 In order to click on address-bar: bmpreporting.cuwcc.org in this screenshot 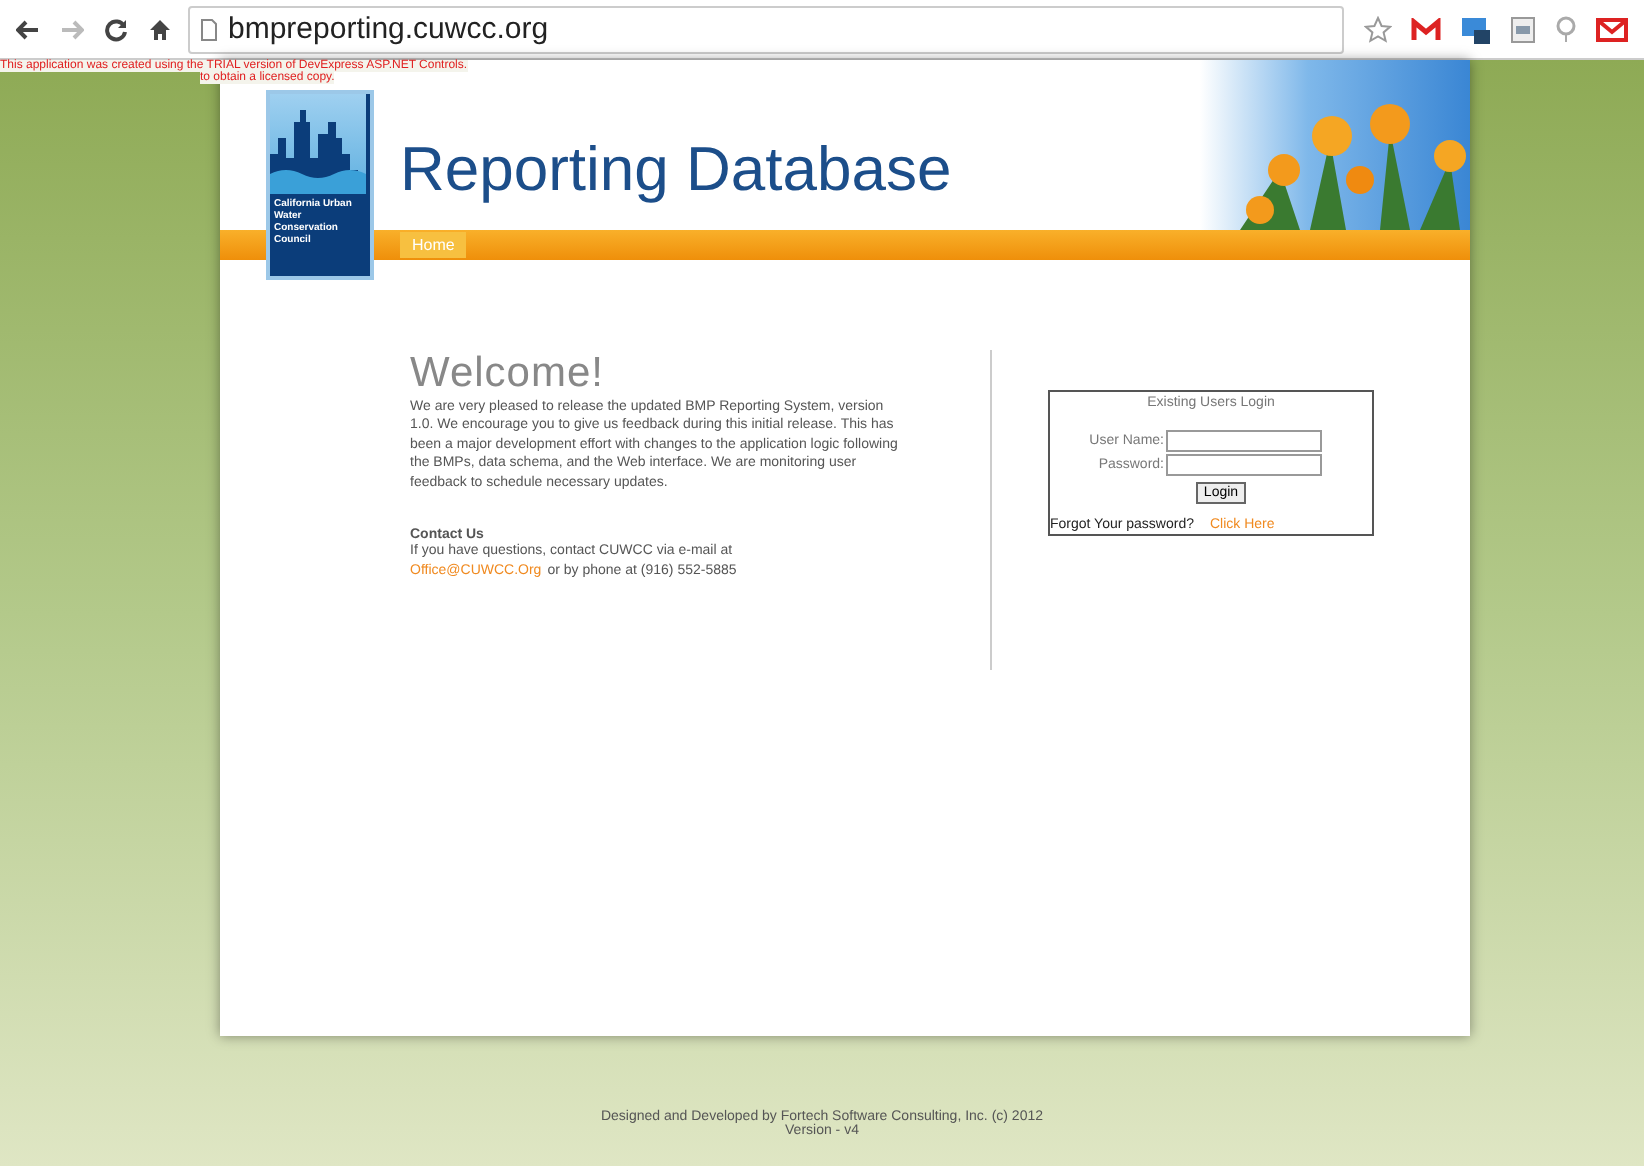, I will do `click(766, 29)`.